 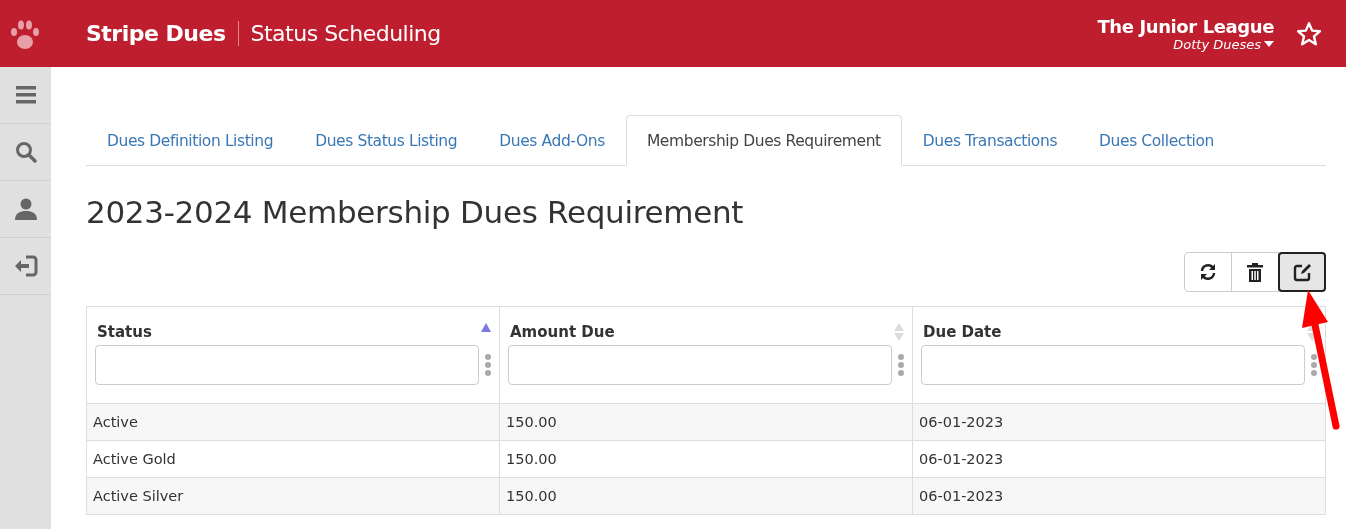 What do you see at coordinates (345, 33) in the screenshot?
I see `page-title: Status Scheduling` at bounding box center [345, 33].